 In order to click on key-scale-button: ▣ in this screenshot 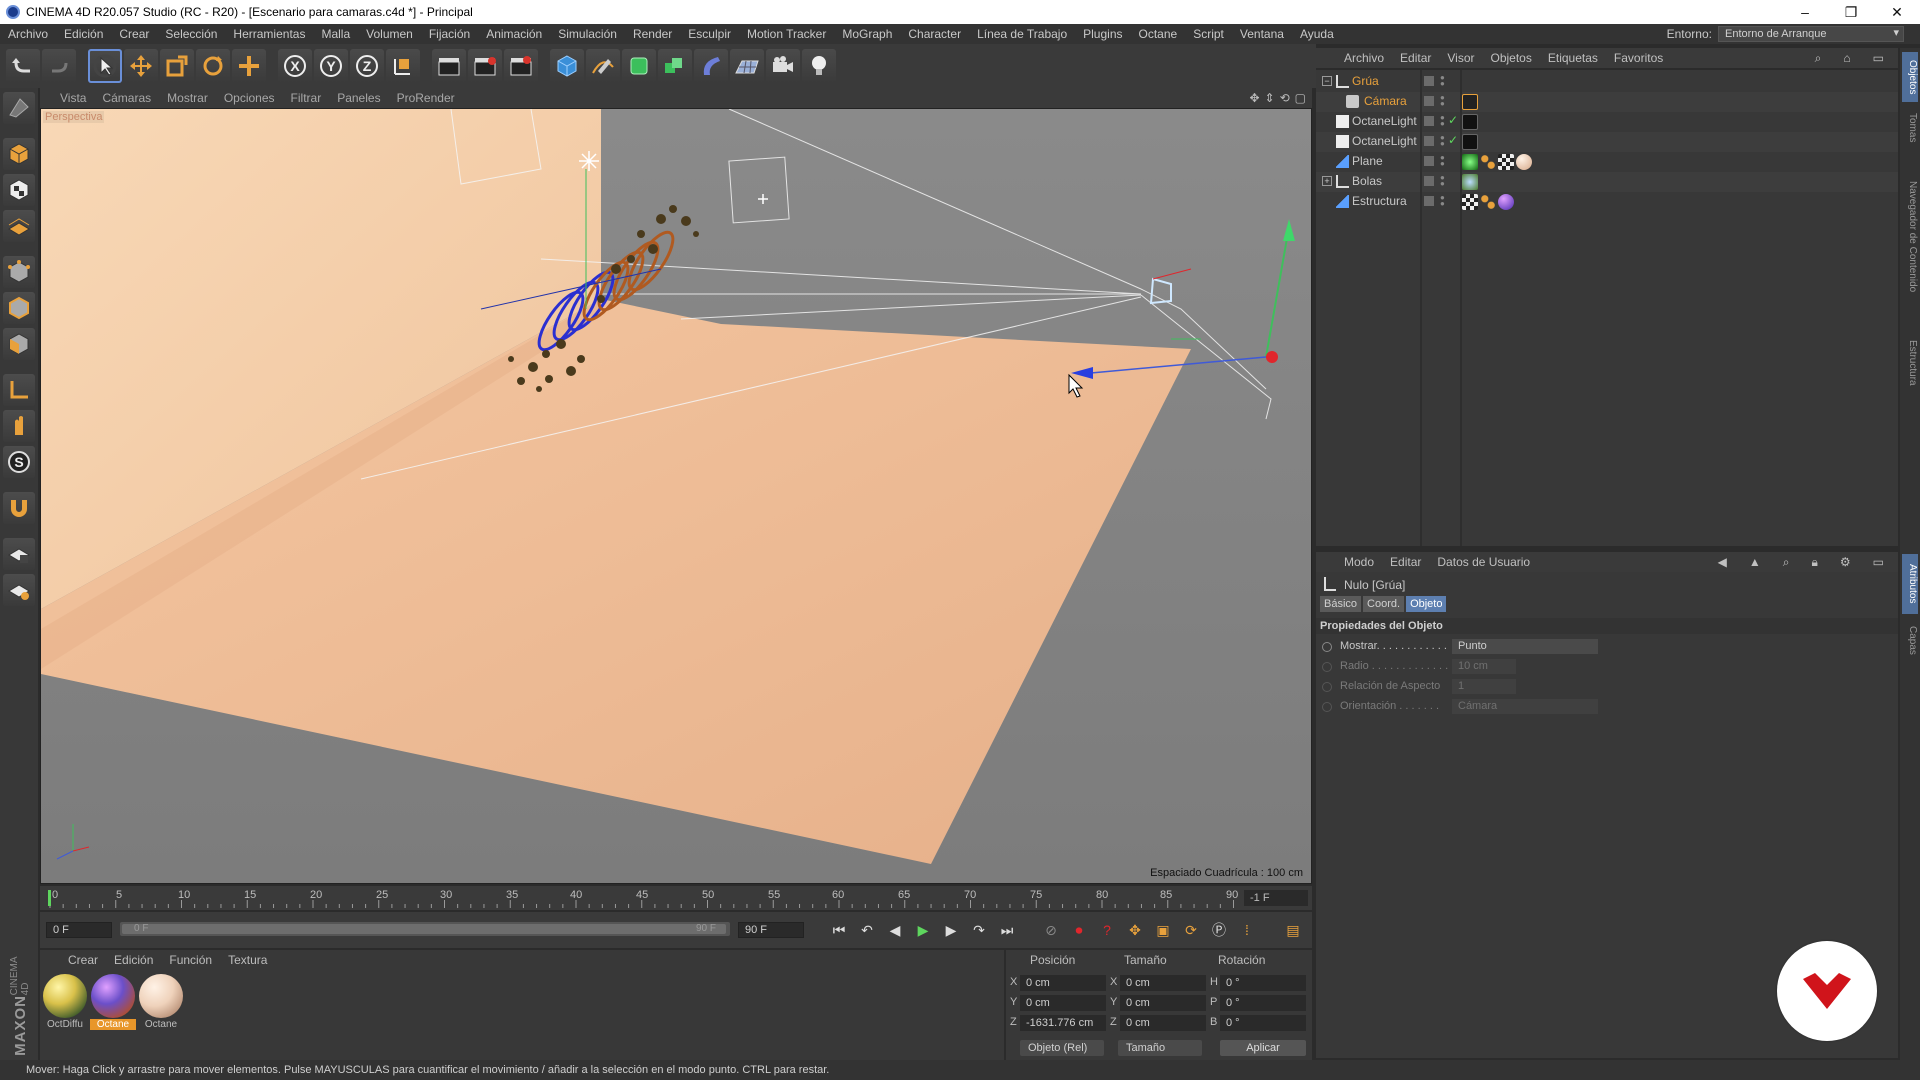, I will do `click(1163, 930)`.